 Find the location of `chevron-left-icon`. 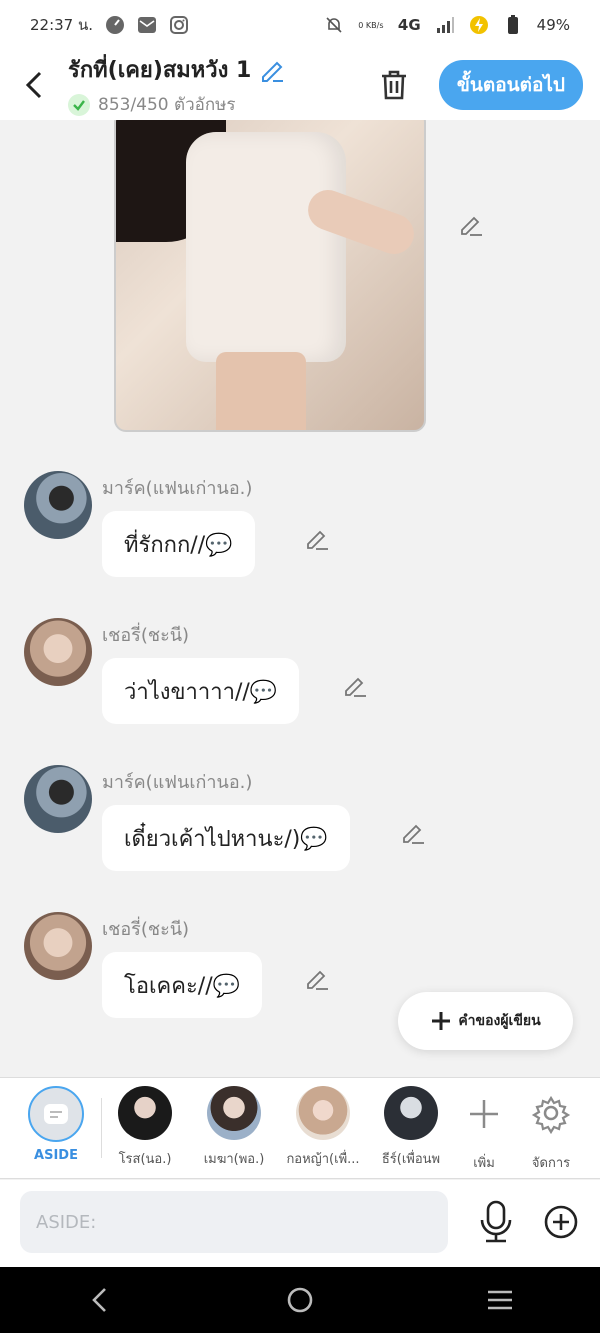

chevron-left-icon is located at coordinates (33, 85).